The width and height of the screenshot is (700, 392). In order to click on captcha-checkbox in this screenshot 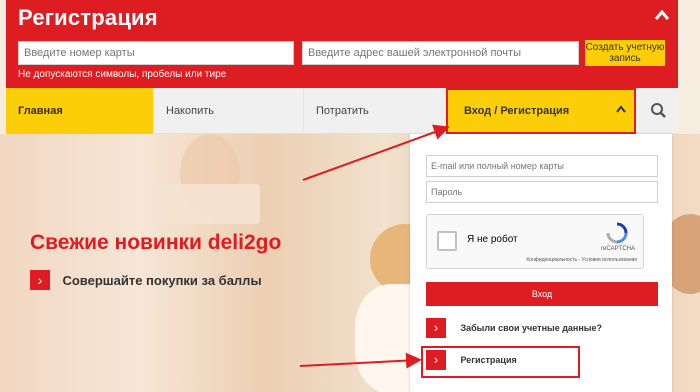, I will do `click(447, 241)`.